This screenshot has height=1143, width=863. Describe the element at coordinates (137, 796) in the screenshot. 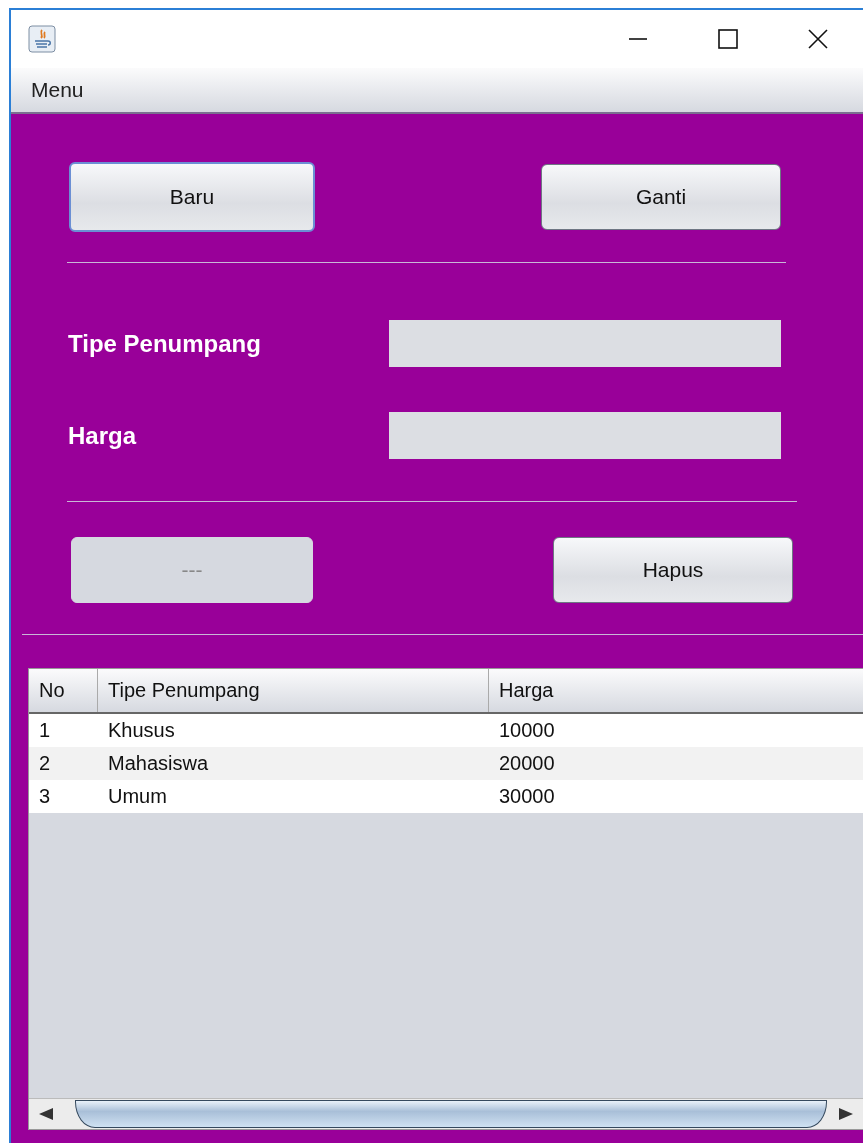

I see `table-cell-text: Umum` at that location.